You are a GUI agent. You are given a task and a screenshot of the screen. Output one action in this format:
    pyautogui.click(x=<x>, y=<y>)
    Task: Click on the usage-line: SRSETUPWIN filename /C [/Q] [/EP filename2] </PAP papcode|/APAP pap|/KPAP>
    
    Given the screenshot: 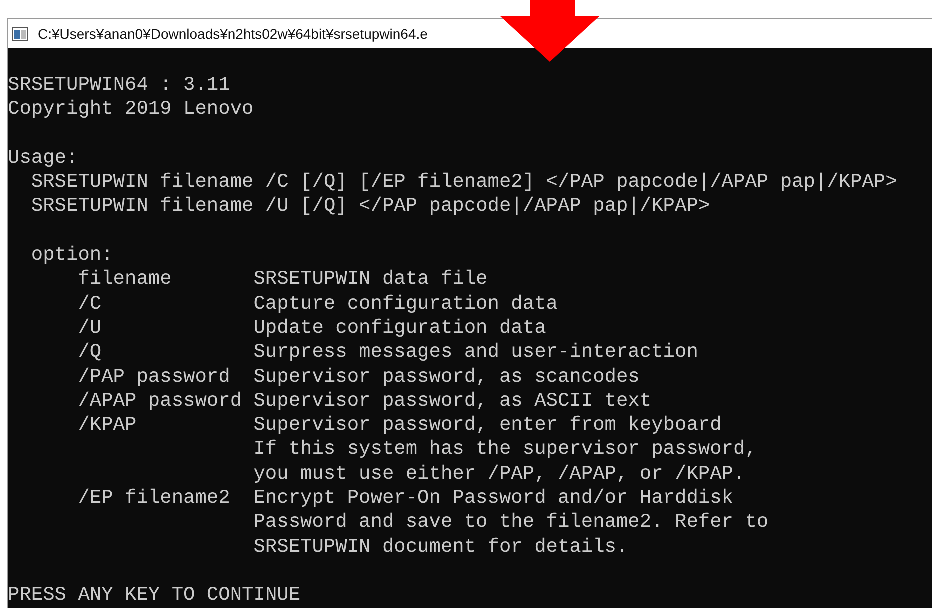 What is the action you would take?
    pyautogui.click(x=464, y=182)
    